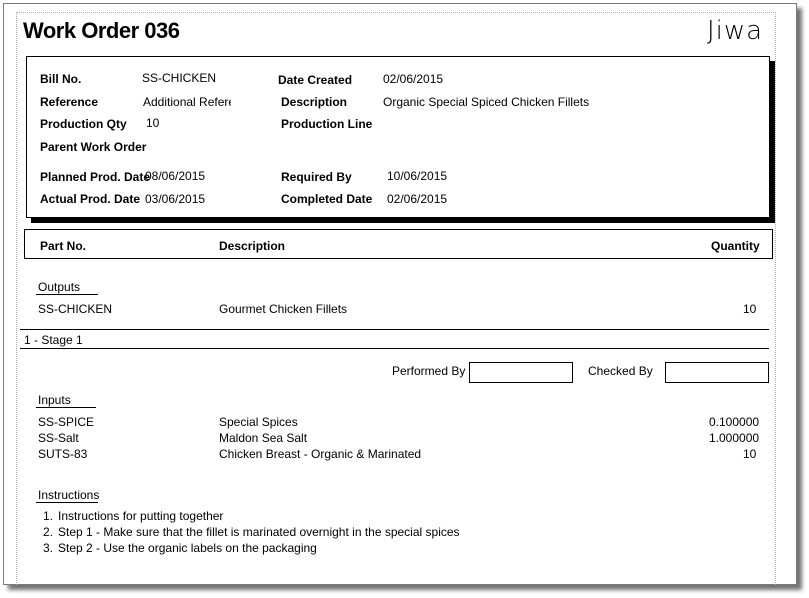 The image size is (809, 598). What do you see at coordinates (69, 495) in the screenshot?
I see `instructions-heading: Instructions` at bounding box center [69, 495].